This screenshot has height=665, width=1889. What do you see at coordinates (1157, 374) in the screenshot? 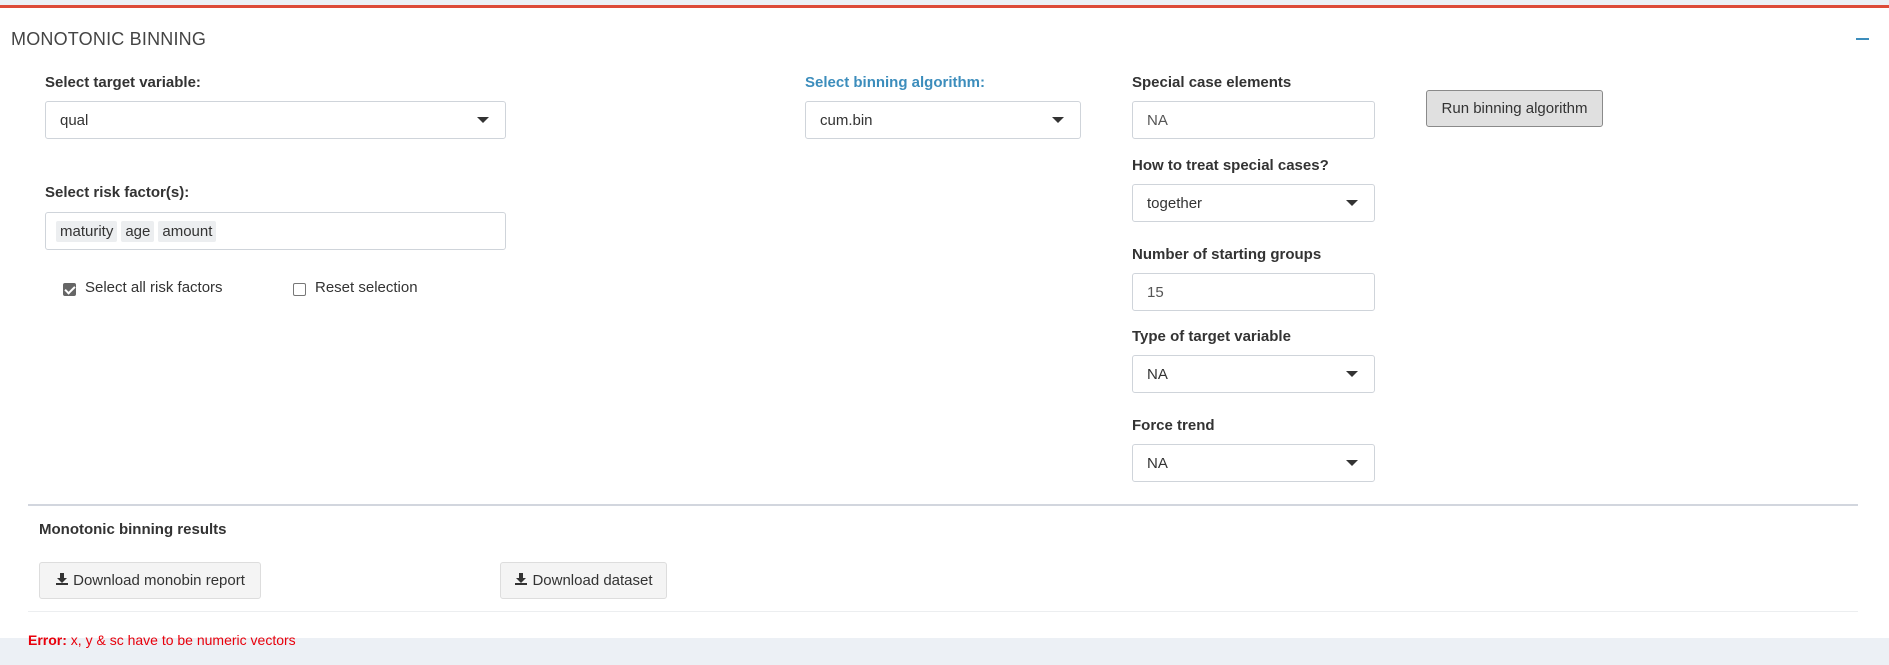
I see `target-type-value: NA` at bounding box center [1157, 374].